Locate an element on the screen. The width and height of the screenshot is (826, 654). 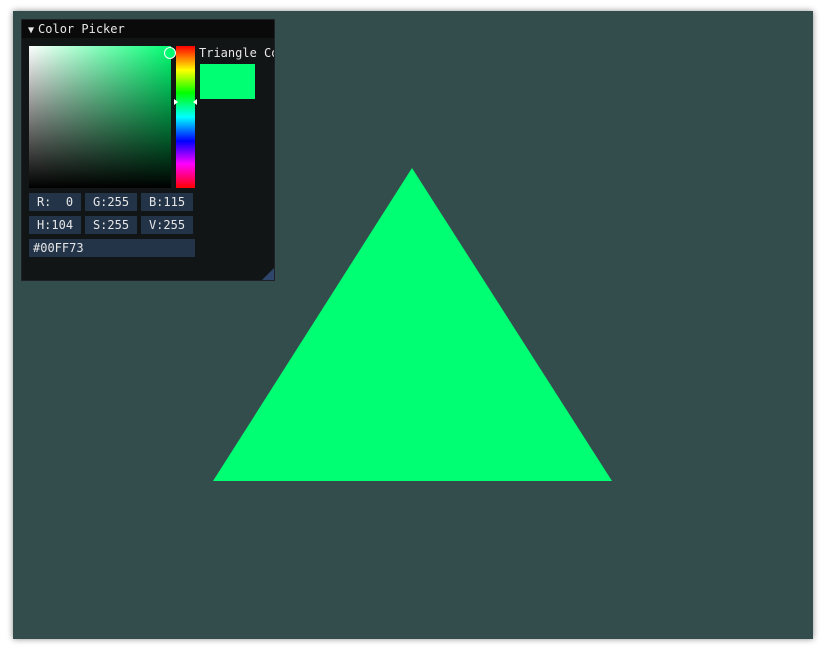
resize-grip is located at coordinates (268, 274).